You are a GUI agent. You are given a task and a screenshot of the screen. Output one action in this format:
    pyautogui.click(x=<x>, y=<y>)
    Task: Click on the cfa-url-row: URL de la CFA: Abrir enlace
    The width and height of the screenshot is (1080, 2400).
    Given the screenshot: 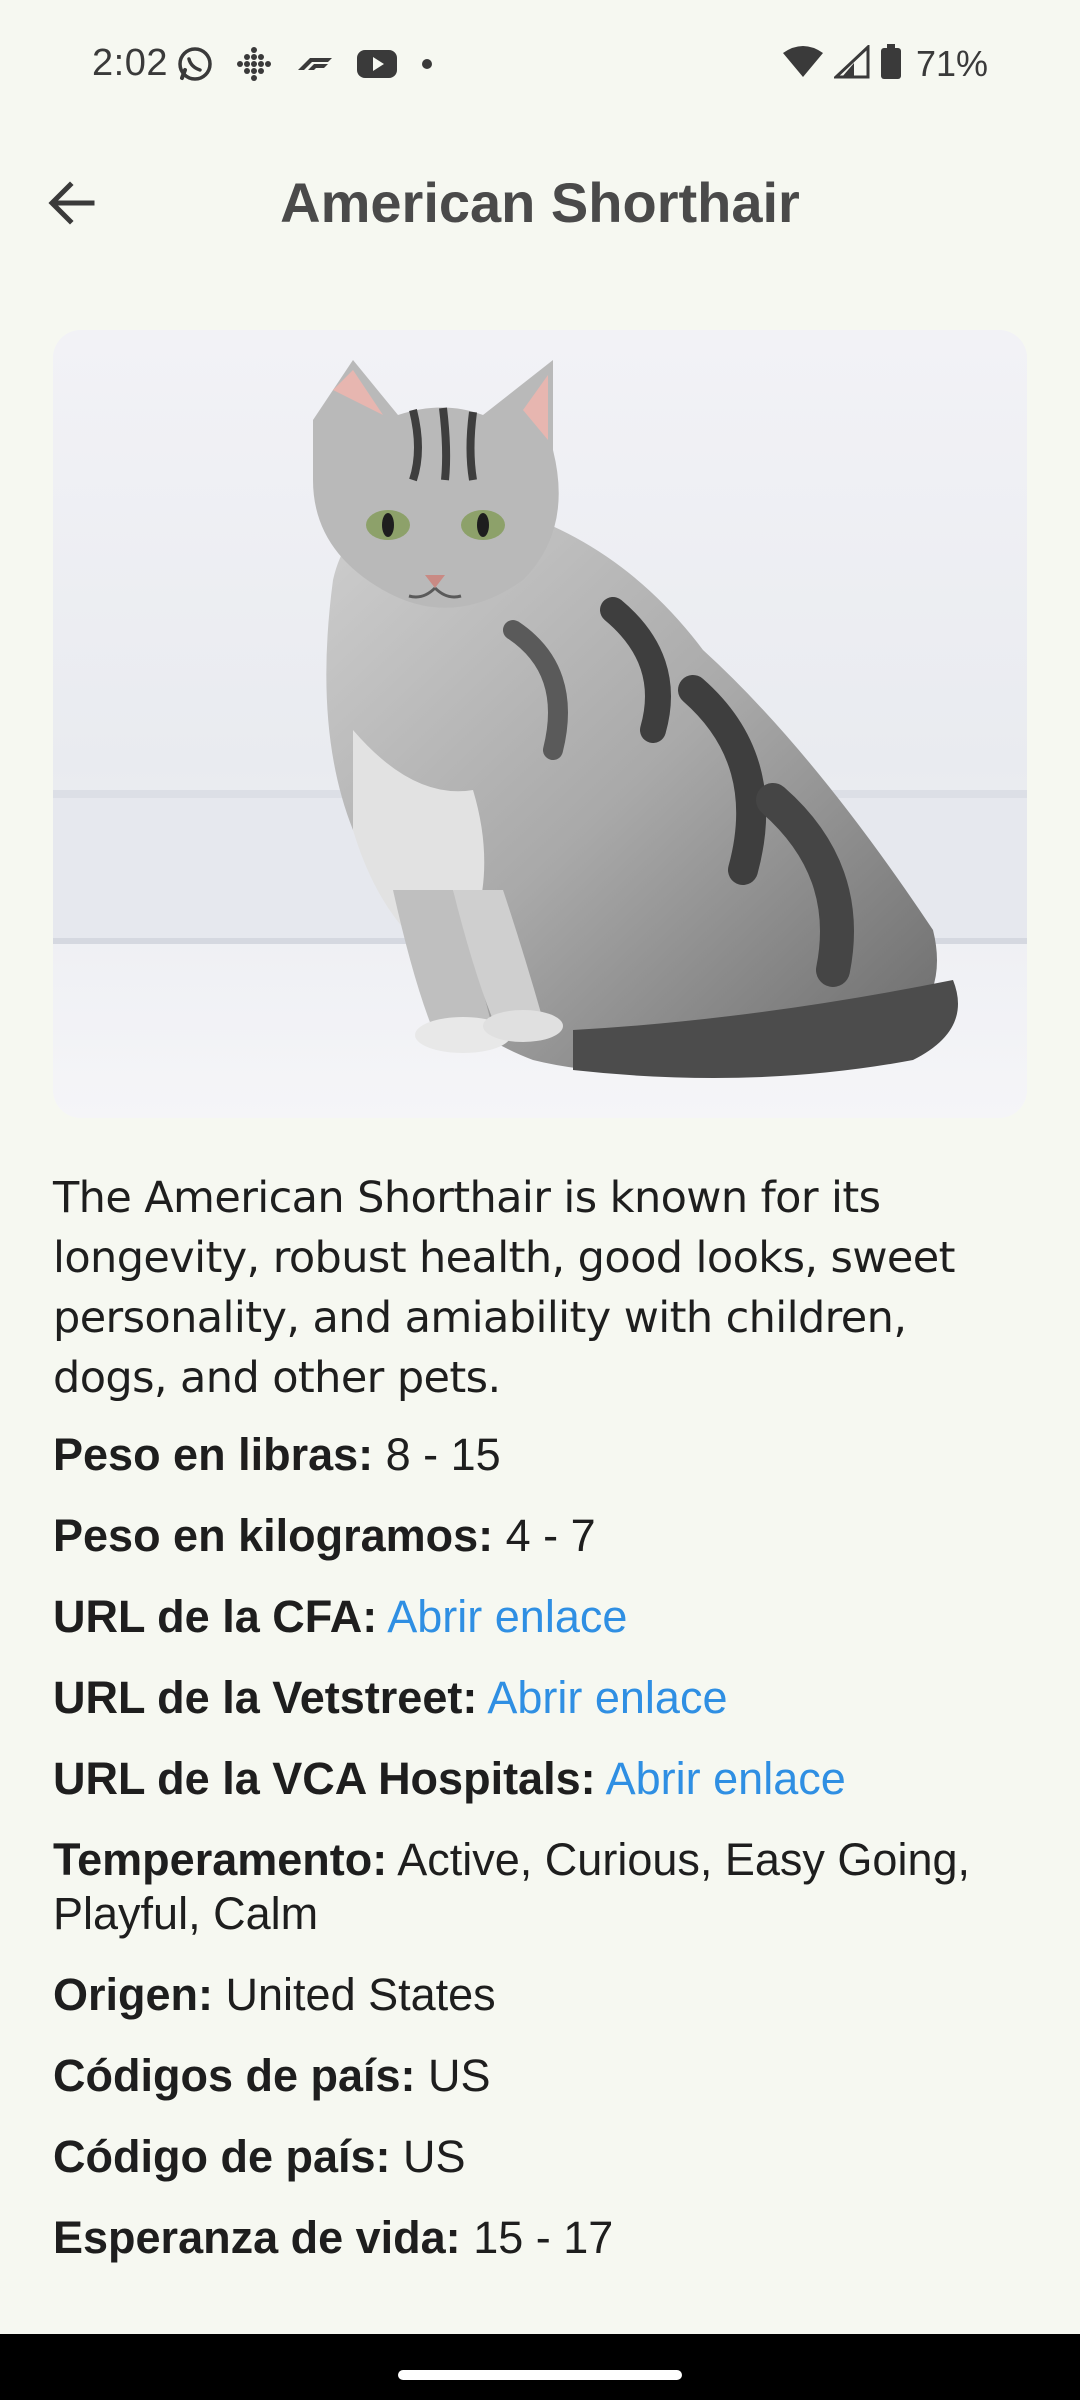 What is the action you would take?
    pyautogui.click(x=540, y=1617)
    